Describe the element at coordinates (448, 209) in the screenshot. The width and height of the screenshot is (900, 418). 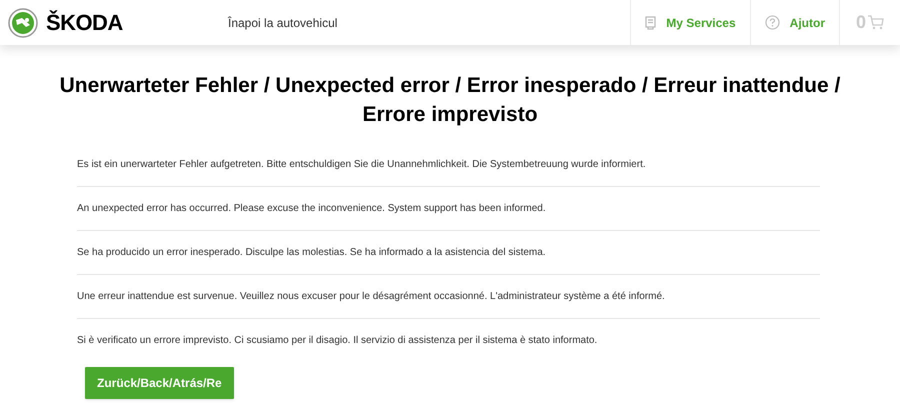
I see `error-message: An unexpected error has occurred. Please excuse the inconvenience. System support has been informed.` at that location.